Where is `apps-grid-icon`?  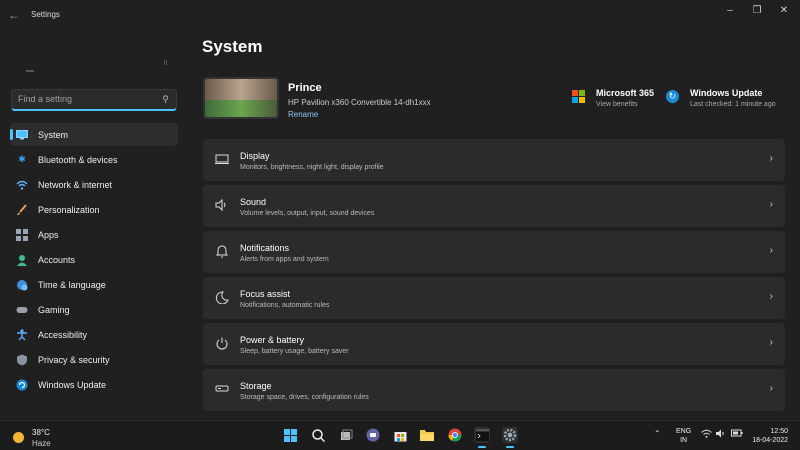
apps-grid-icon is located at coordinates (22, 234).